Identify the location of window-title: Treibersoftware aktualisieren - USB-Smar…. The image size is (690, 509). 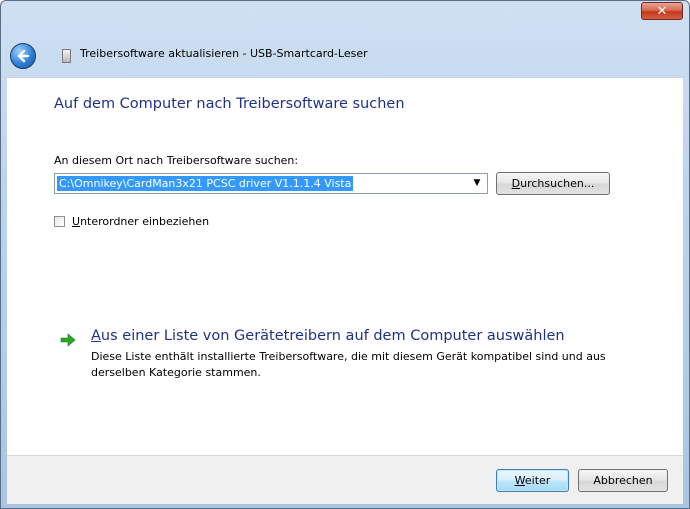
(224, 53).